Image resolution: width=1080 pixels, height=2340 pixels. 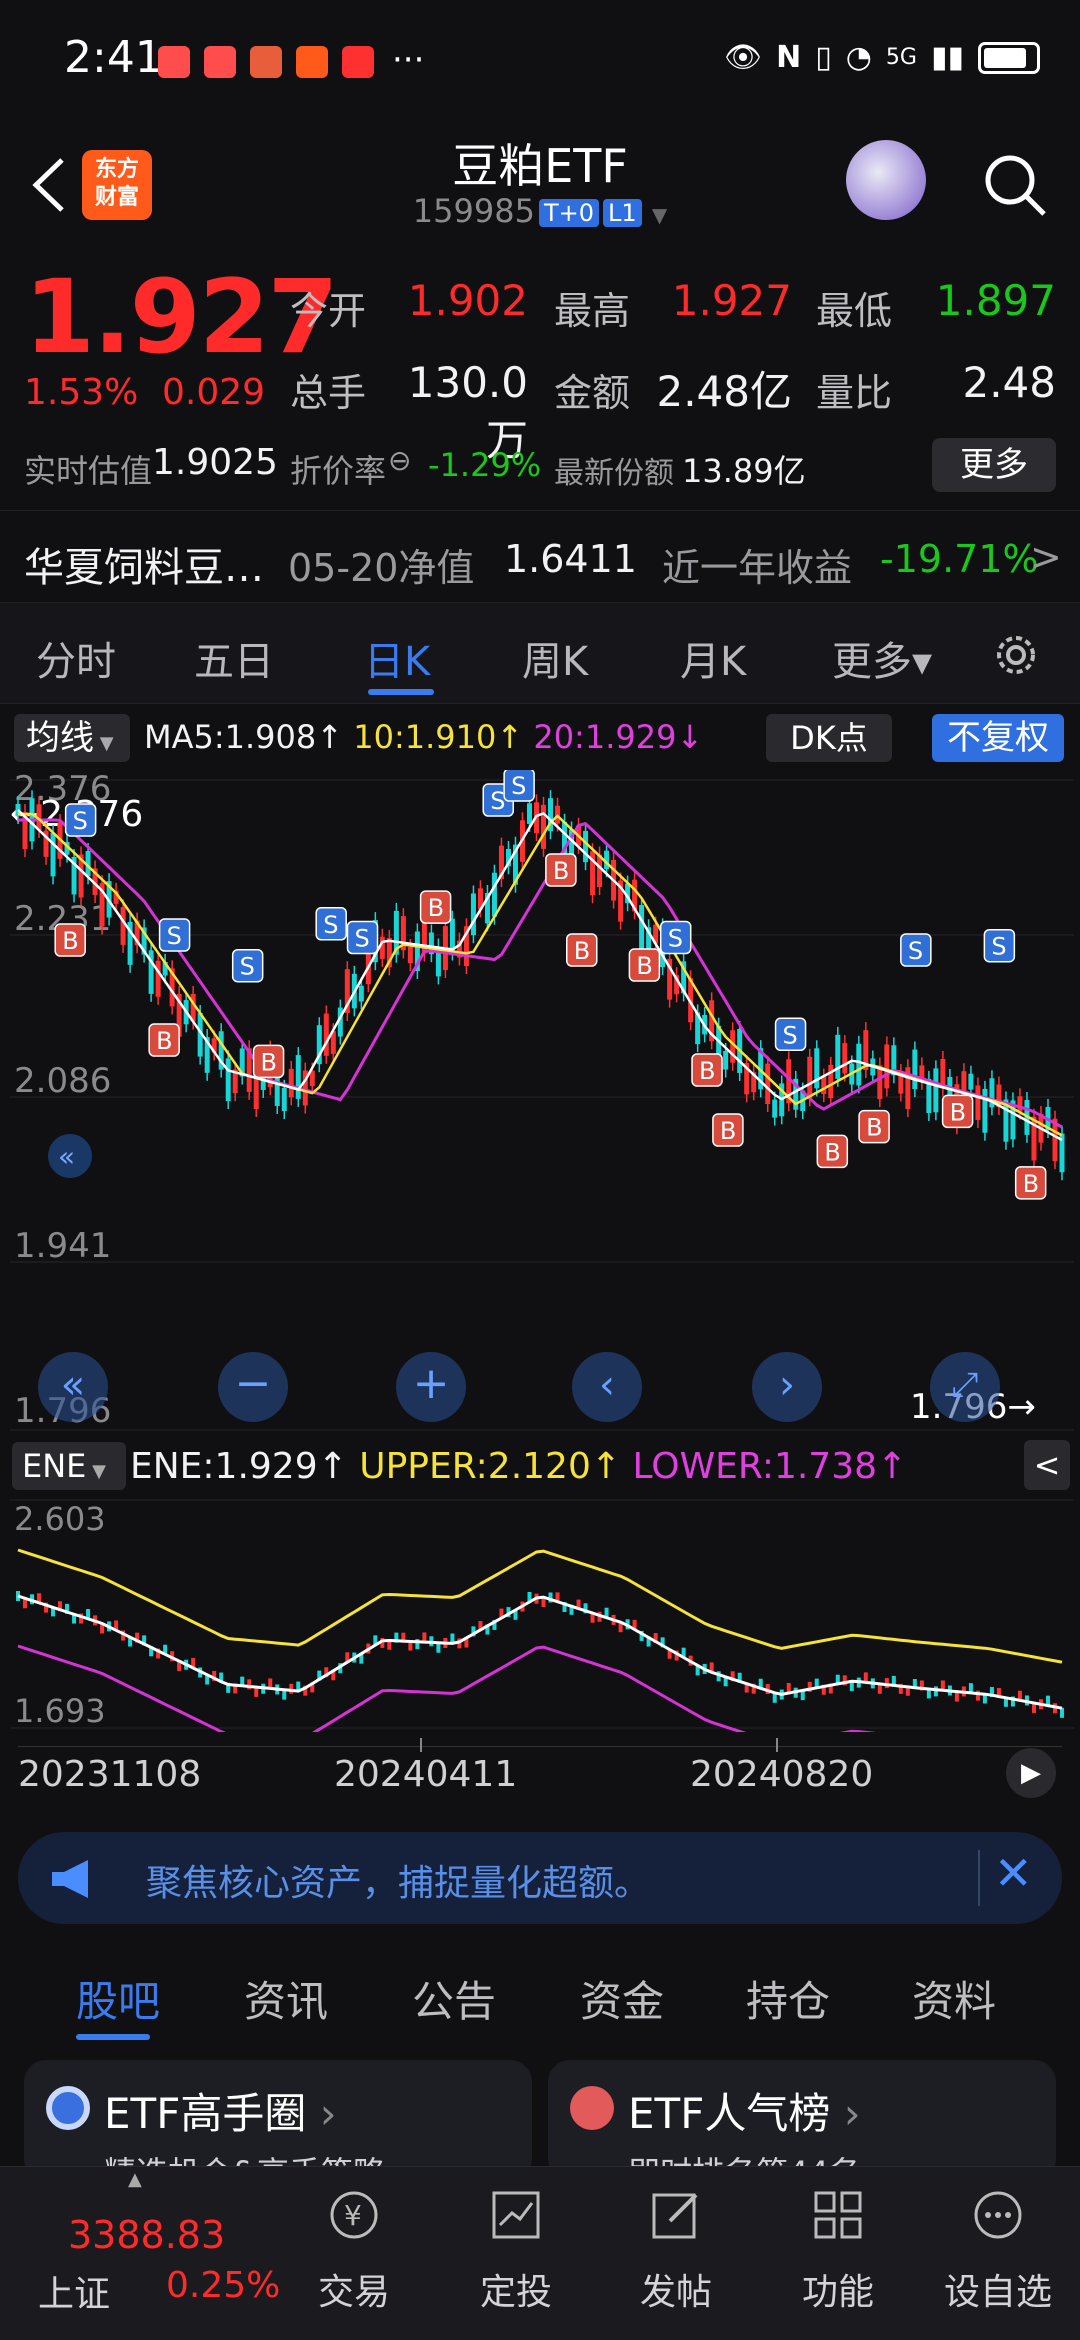 What do you see at coordinates (408, 60) in the screenshot?
I see `more-notifications-icon: ···` at bounding box center [408, 60].